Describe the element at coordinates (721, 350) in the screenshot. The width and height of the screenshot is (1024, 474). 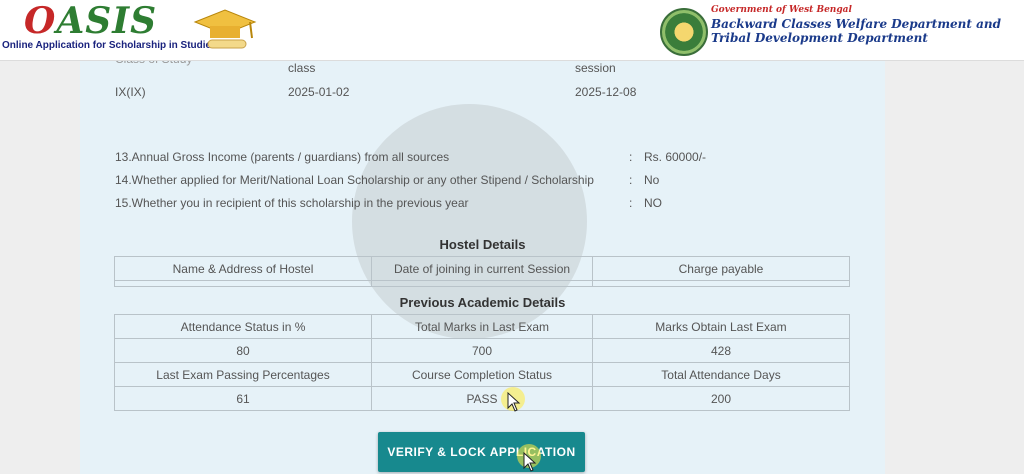
I see `academic-value-marks-obtained: 428` at that location.